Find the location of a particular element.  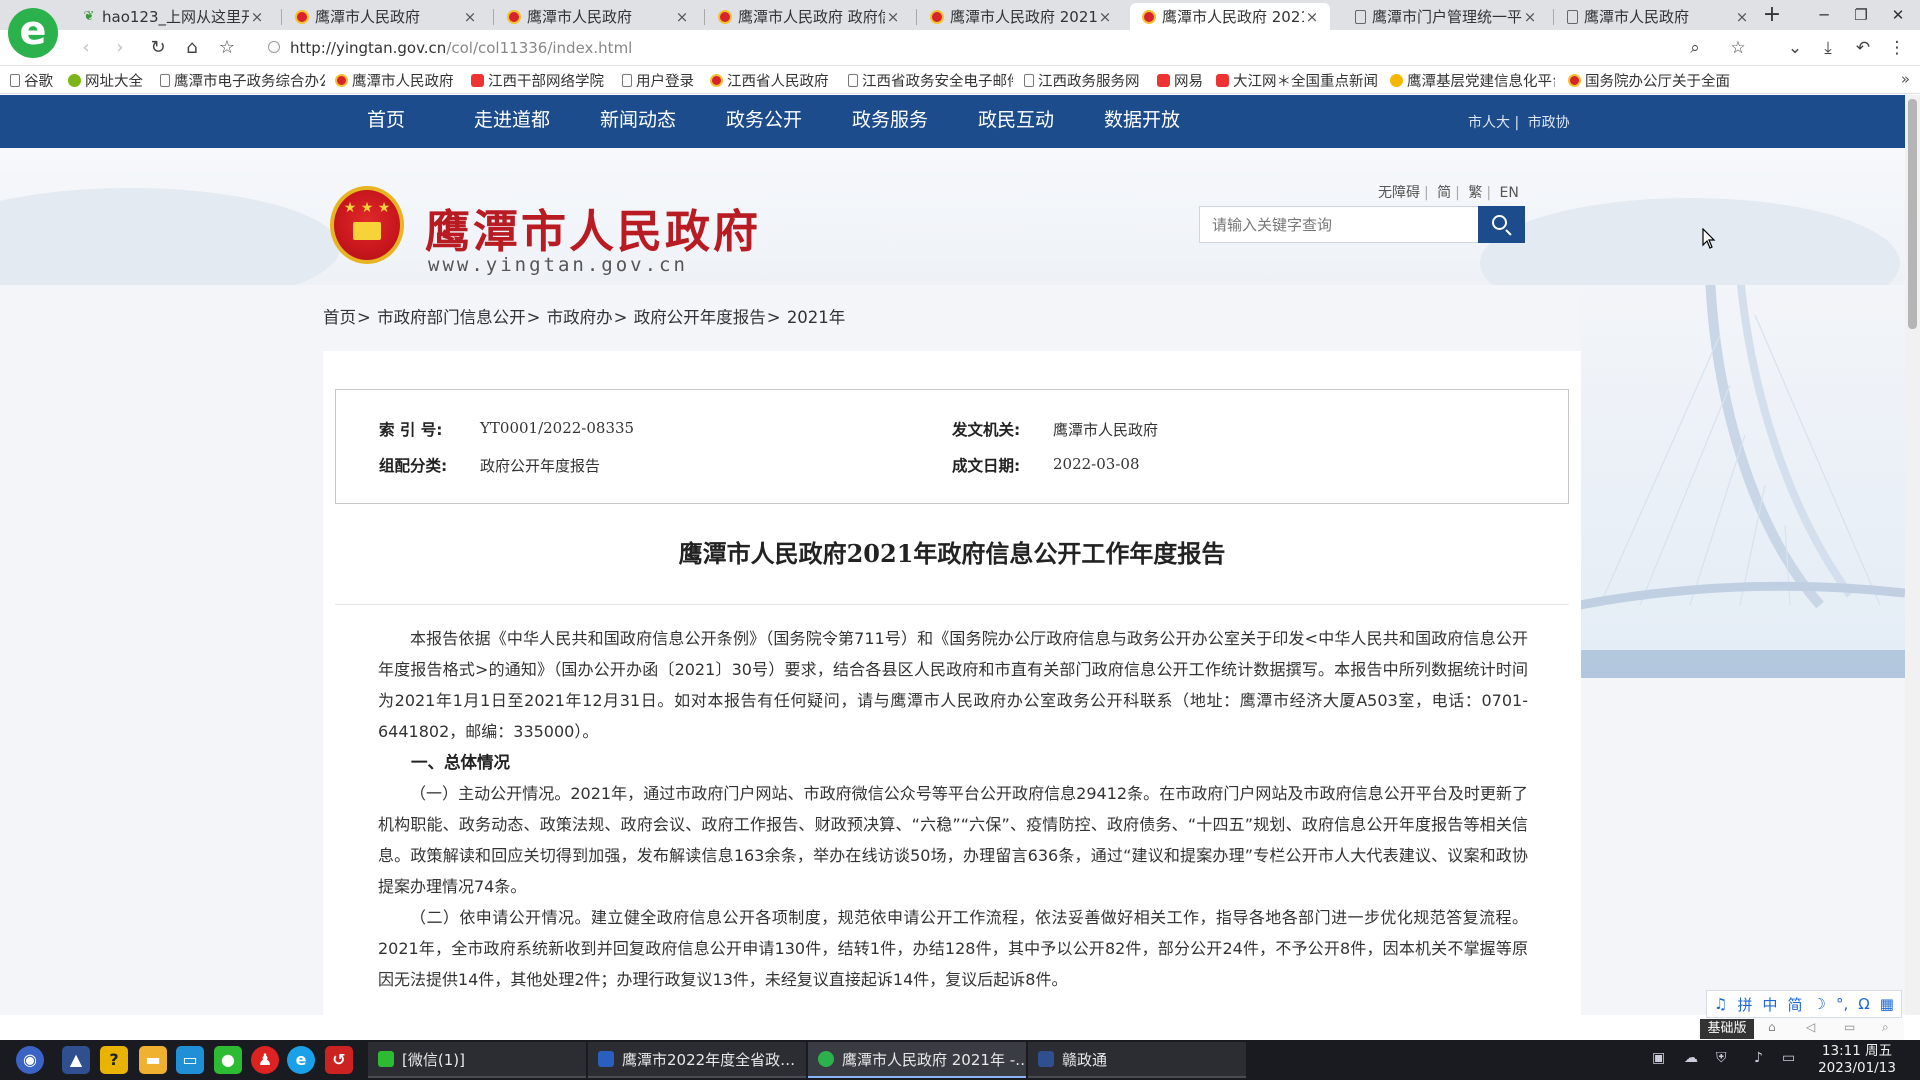

bookmark-item: 鹰潭基层党建信息化平台 is located at coordinates (1472, 80).